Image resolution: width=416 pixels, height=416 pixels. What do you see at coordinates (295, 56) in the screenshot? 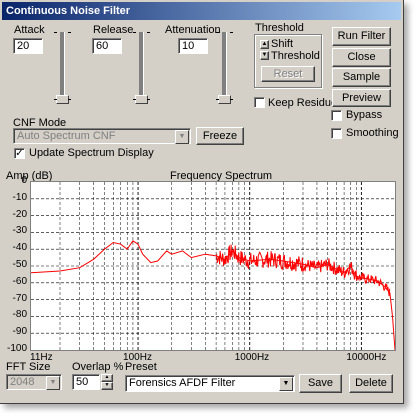
I see `threshold-label: Threshold` at bounding box center [295, 56].